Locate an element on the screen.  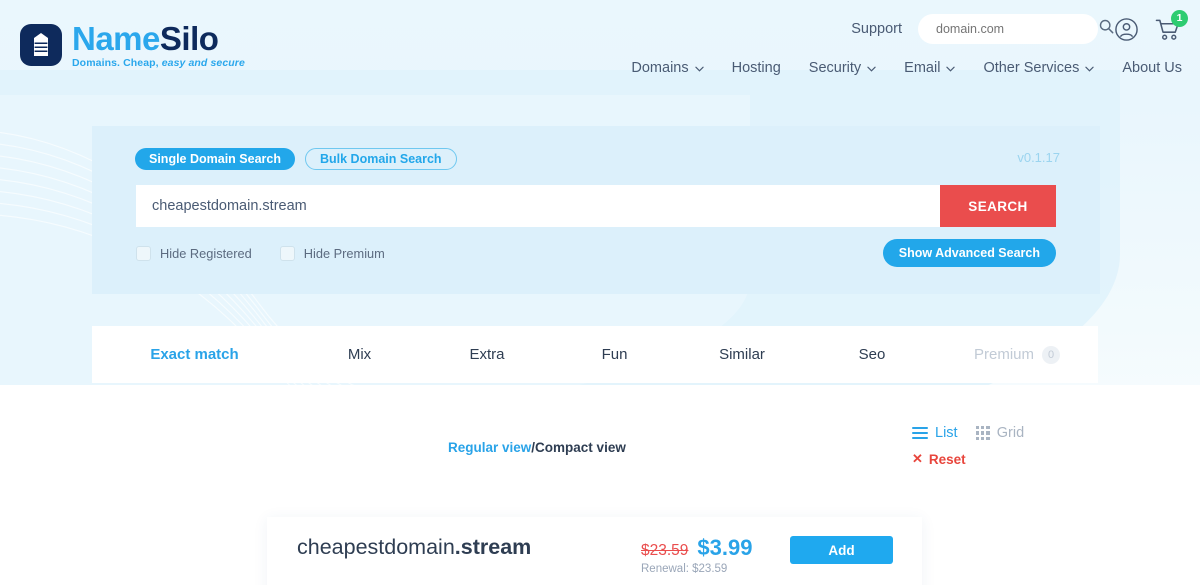
tab-similar: Similar is located at coordinates (742, 354).